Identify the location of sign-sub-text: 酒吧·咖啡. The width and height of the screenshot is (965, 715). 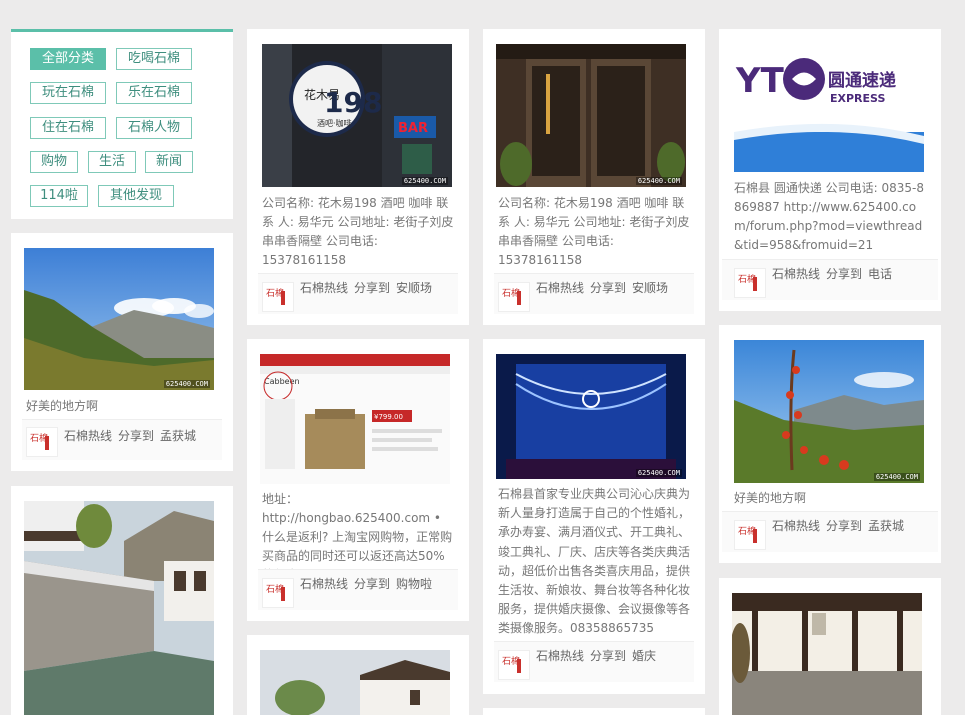
(334, 123).